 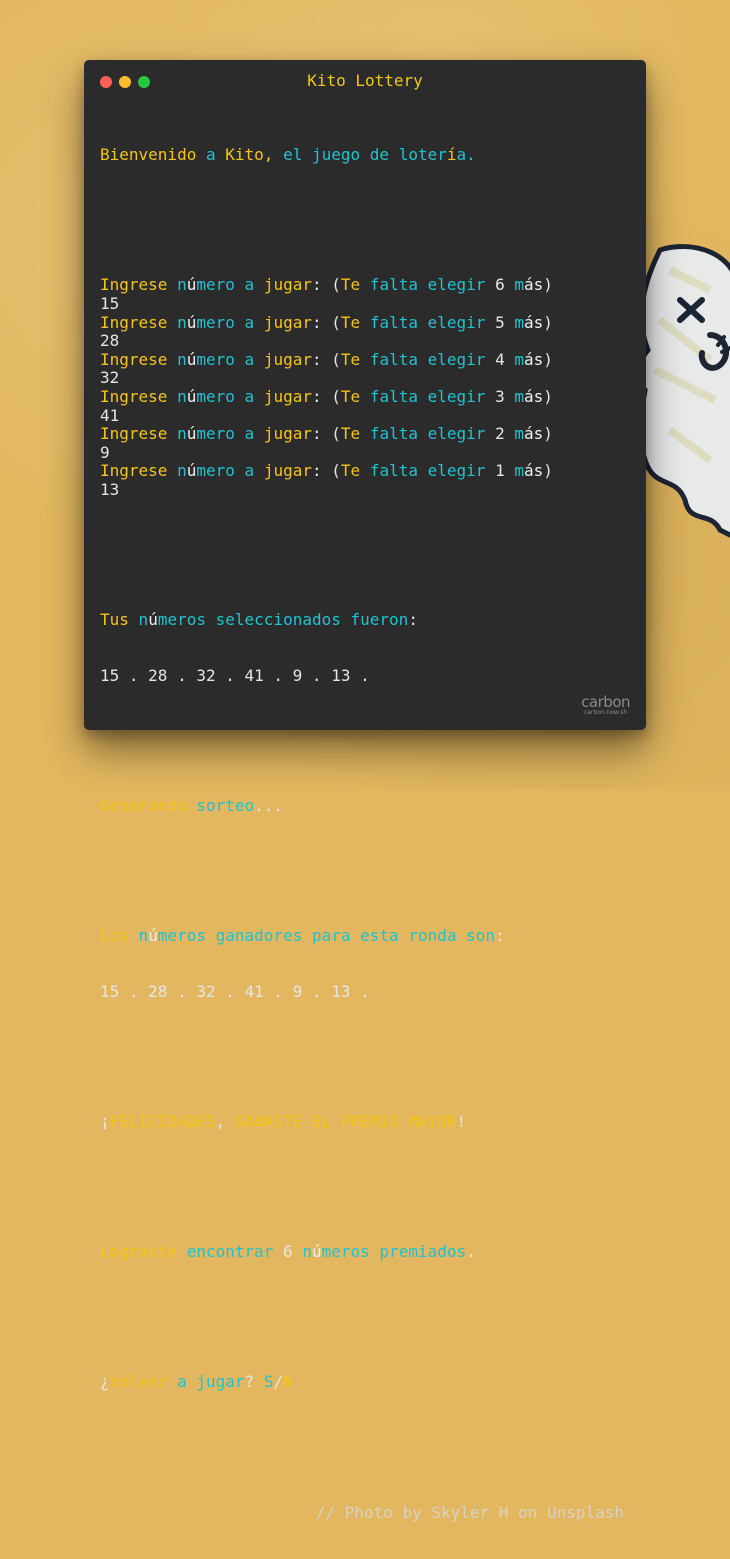 I want to click on welcome-line: Bienvenido a Kito, el juego de lotería., so click(x=288, y=155).